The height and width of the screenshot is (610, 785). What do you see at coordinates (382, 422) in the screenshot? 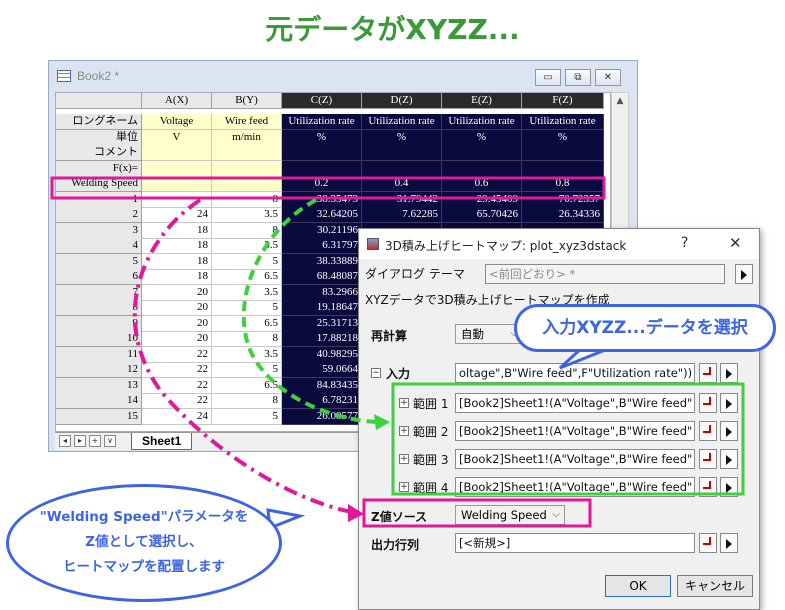
I see `green-arrow-head` at bounding box center [382, 422].